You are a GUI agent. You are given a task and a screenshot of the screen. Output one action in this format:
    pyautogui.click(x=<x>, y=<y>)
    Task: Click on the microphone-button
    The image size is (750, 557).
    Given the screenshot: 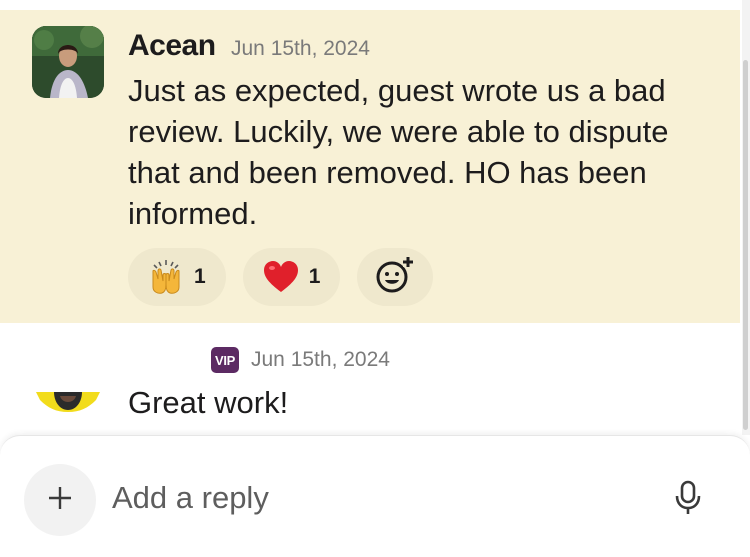 What is the action you would take?
    pyautogui.click(x=688, y=500)
    